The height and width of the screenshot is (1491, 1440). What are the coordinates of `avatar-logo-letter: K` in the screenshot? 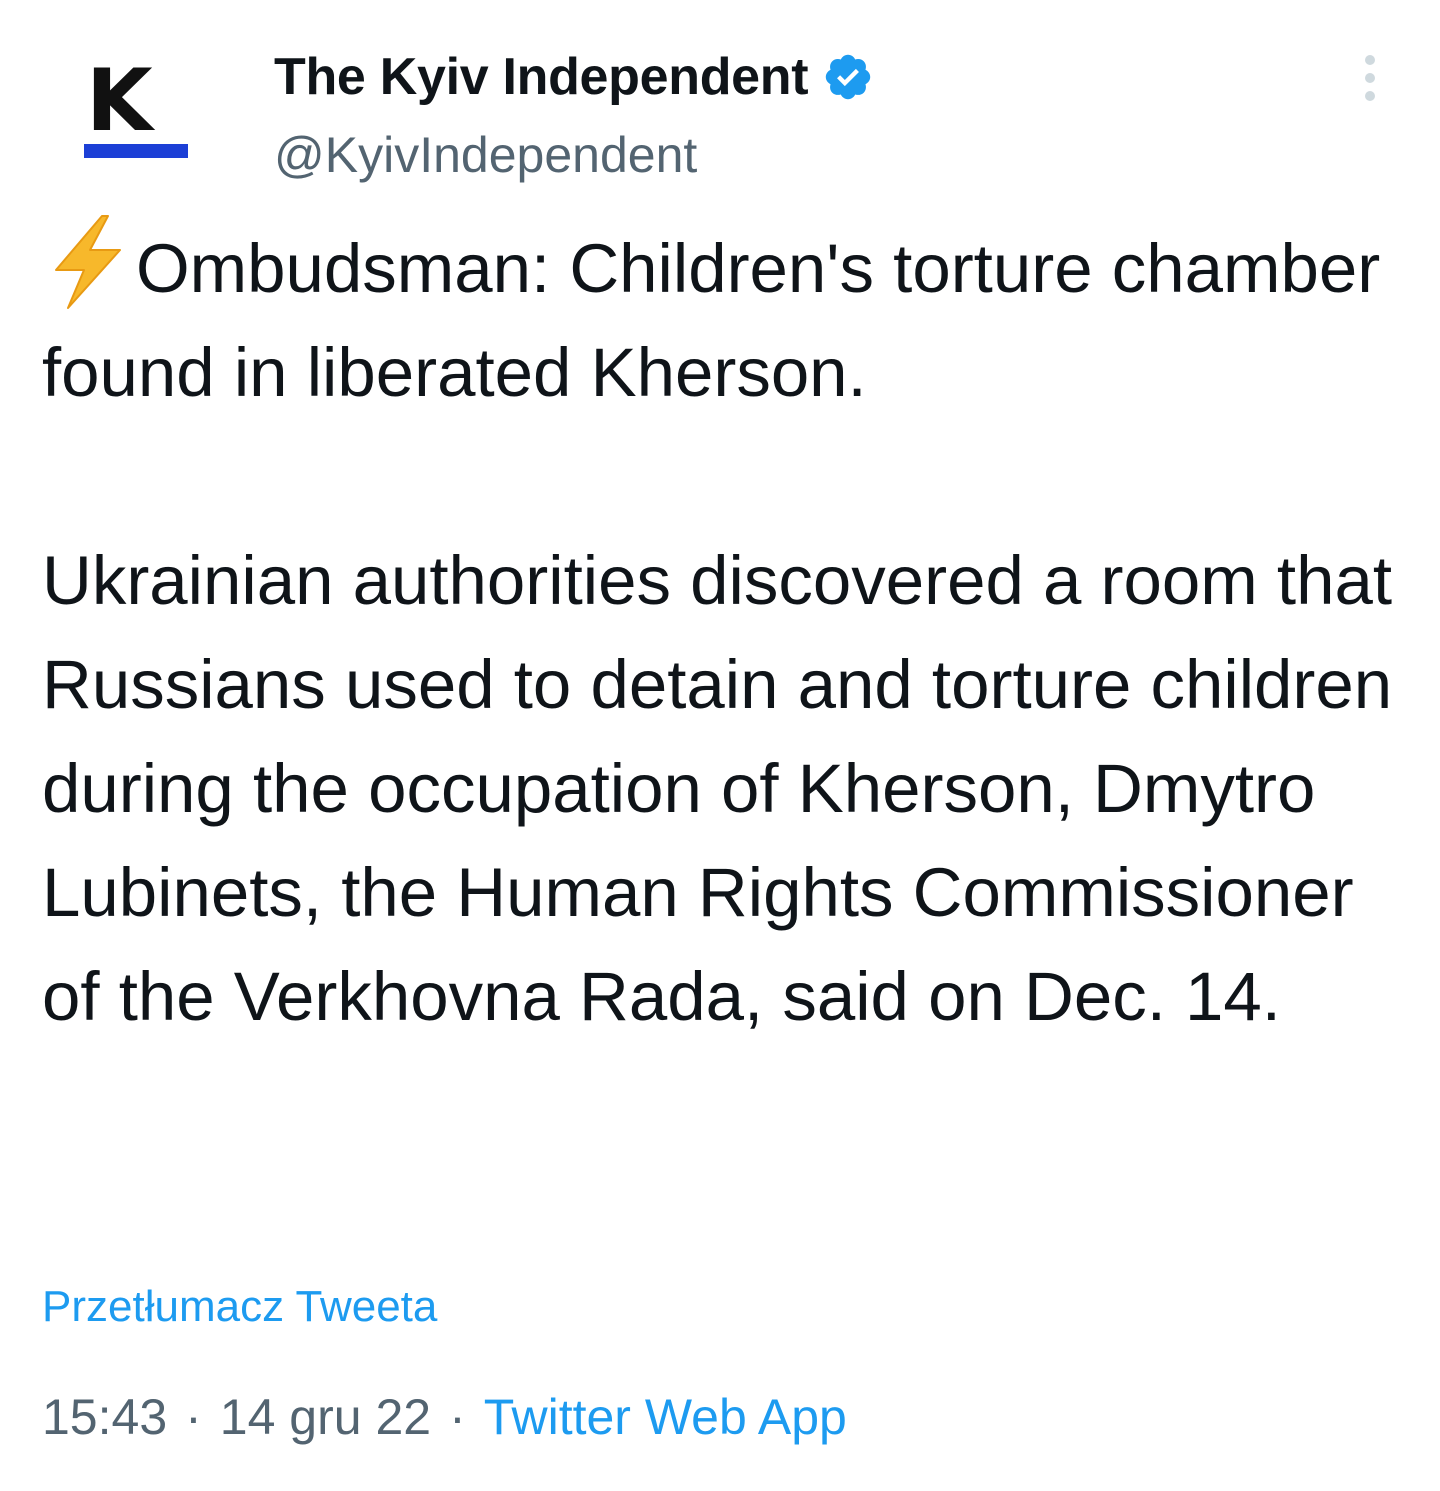 It's located at (119, 101).